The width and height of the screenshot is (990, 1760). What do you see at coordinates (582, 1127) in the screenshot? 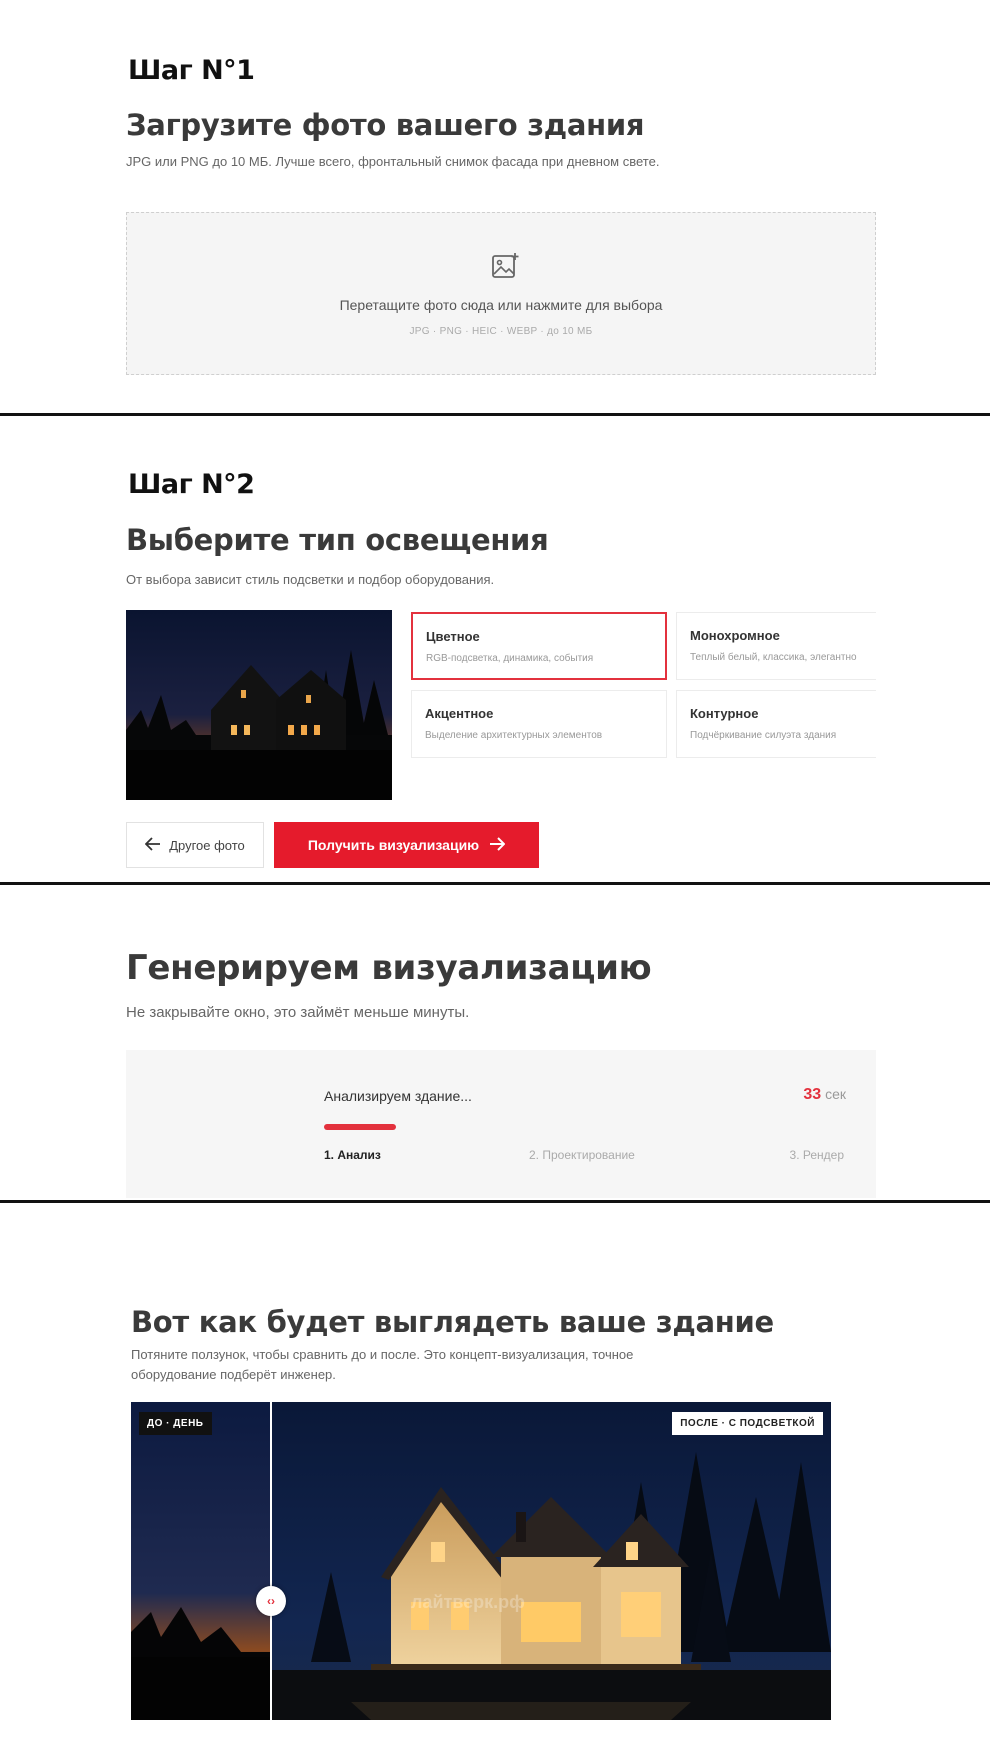
I see `progress-bar` at bounding box center [582, 1127].